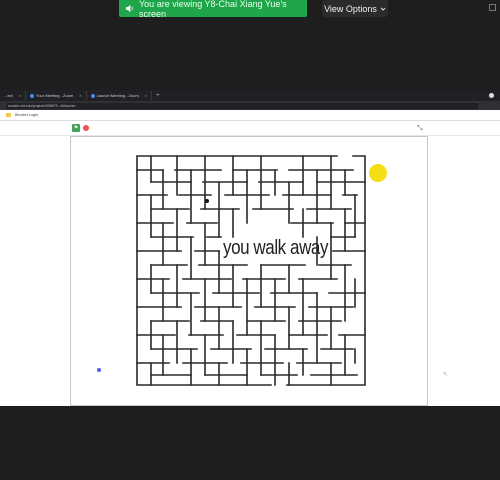 This screenshot has height=480, width=500. What do you see at coordinates (250, 115) in the screenshot?
I see `bookmarks-bar: Blooket Login` at bounding box center [250, 115].